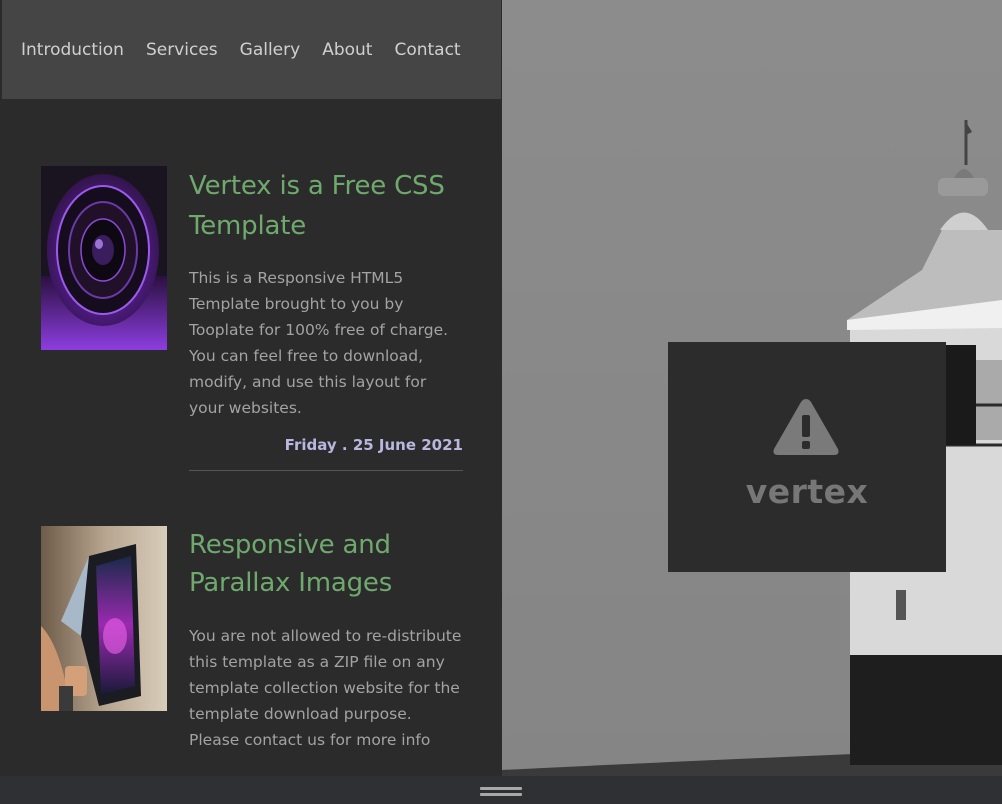 This screenshot has height=804, width=1002. Describe the element at coordinates (326, 470) in the screenshot. I see `divider` at that location.